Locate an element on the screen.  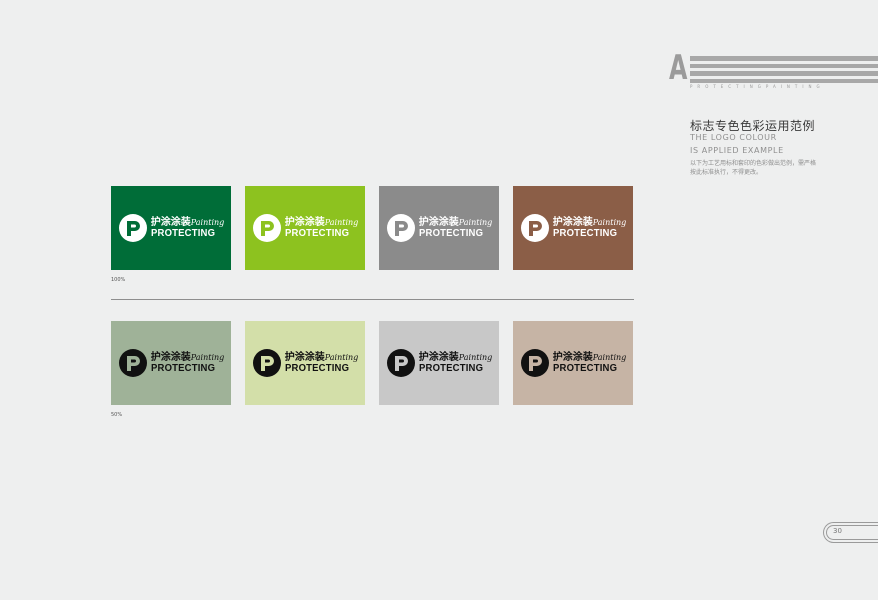
page-number: 30 is located at coordinates (837, 531).